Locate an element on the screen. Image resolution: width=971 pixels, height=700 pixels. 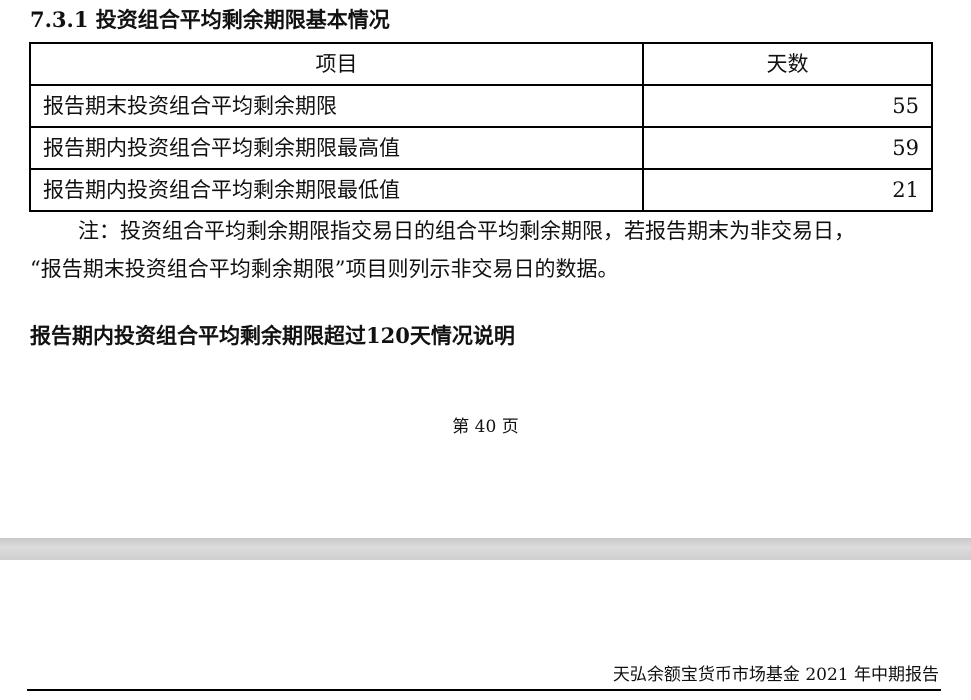
row-item-label: 报告期末投资组合平均剩余期限 is located at coordinates (336, 106).